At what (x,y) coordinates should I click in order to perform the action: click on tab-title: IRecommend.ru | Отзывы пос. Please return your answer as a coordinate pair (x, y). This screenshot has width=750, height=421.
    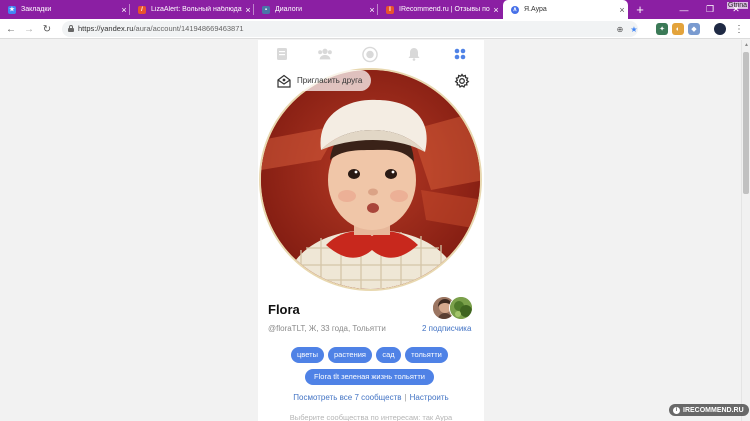
    Looking at the image, I should click on (444, 9).